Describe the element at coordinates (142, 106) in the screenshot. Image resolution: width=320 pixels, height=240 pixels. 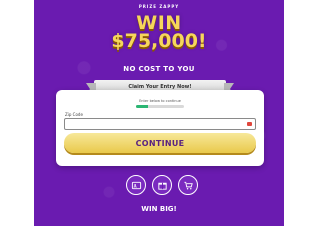
I see `progress-fill` at that location.